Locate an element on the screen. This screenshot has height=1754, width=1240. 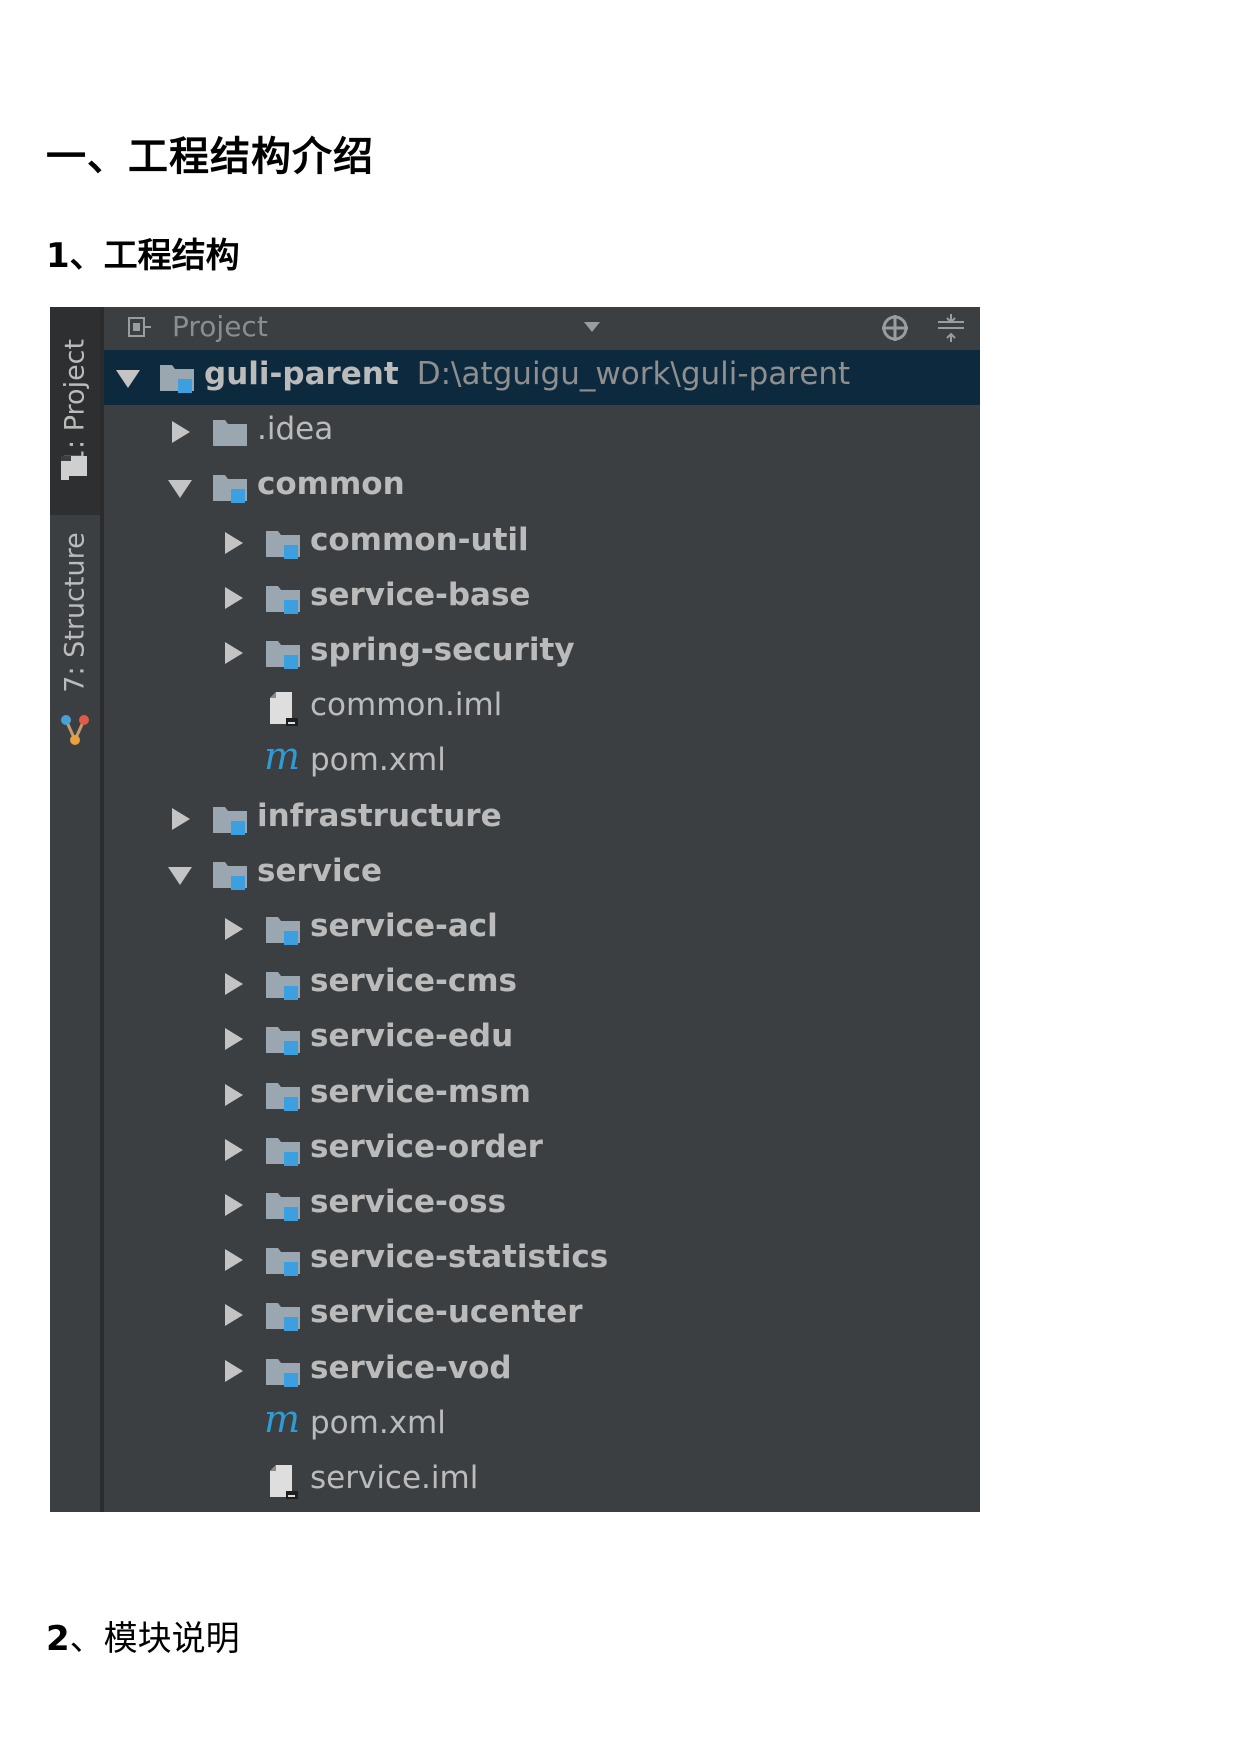
tool-window-stripe: 1: Project 7: Structure is located at coordinates (77, 909).